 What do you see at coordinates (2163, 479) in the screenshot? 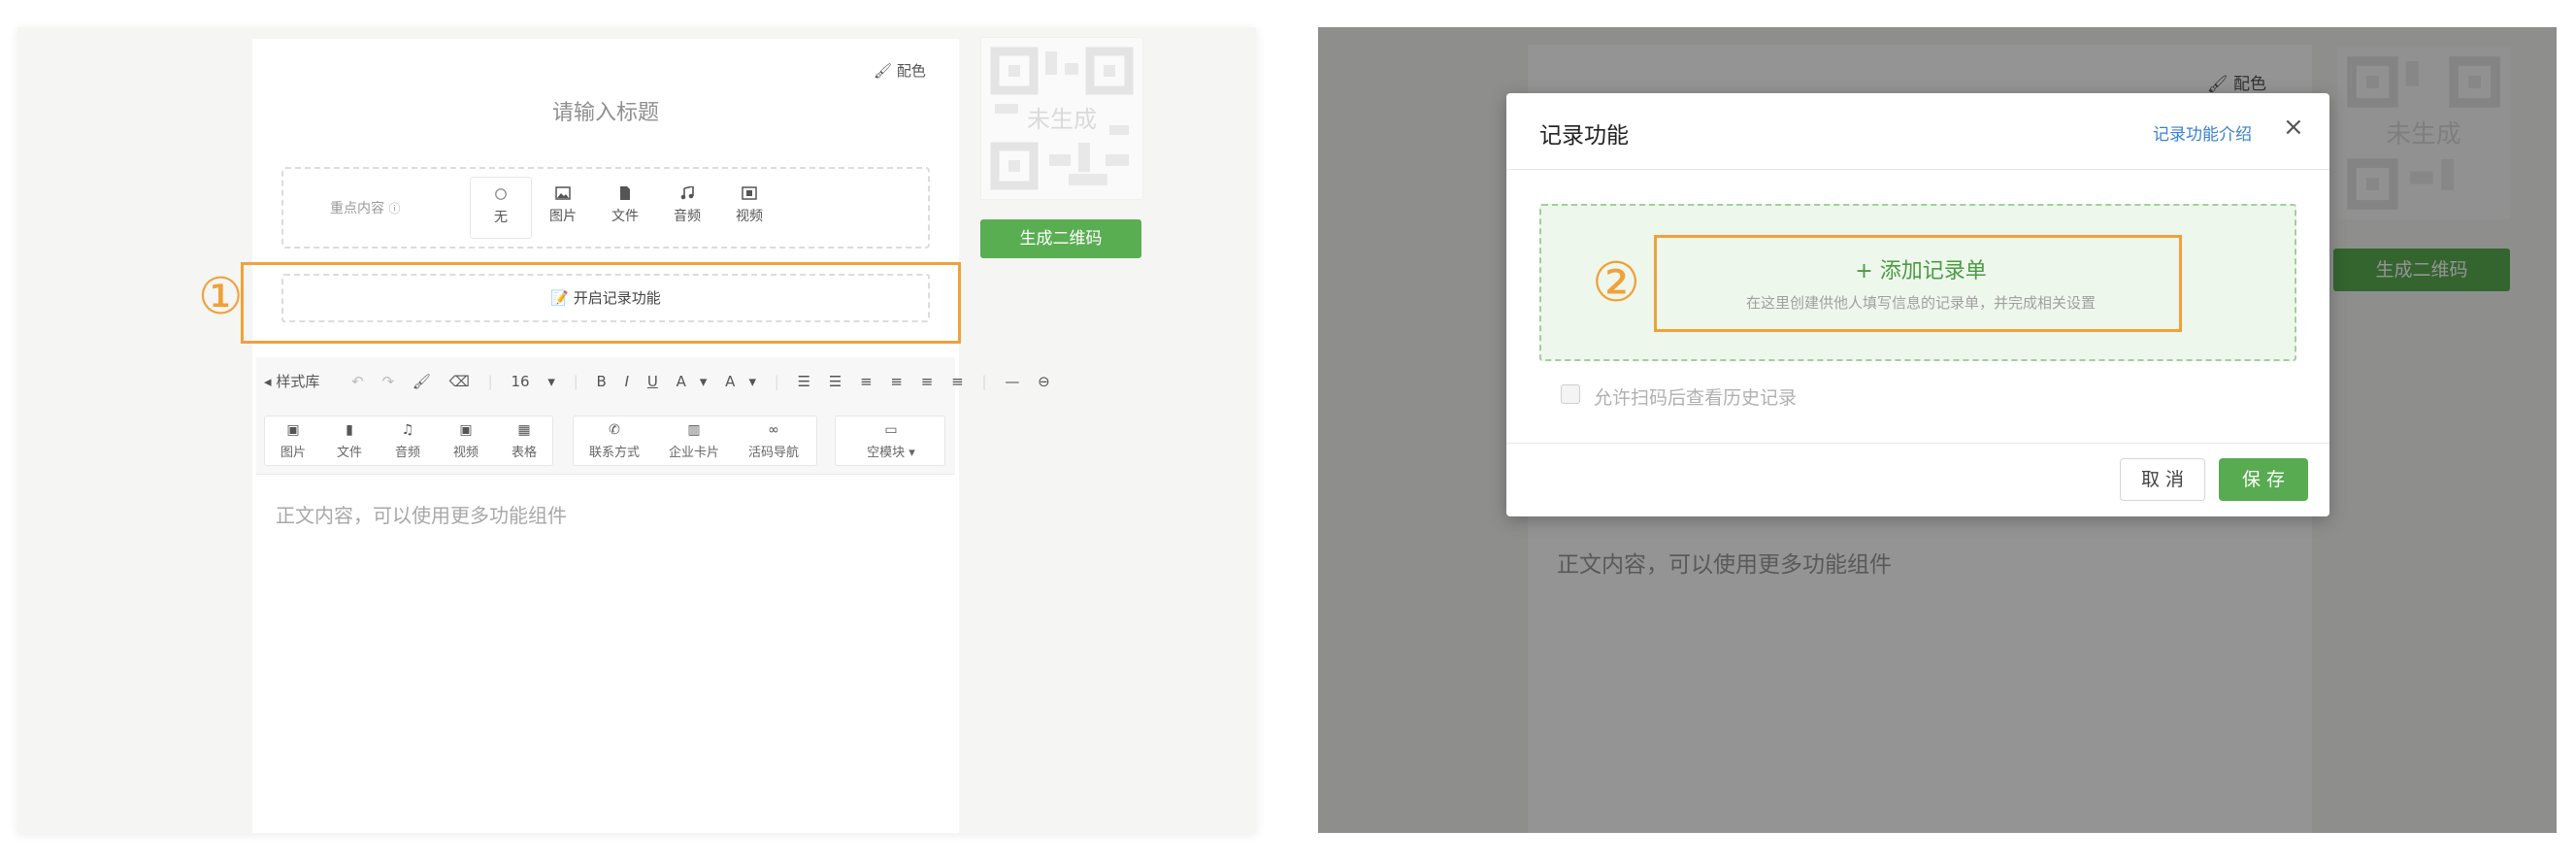
I see `cancel-button: 取 消` at bounding box center [2163, 479].